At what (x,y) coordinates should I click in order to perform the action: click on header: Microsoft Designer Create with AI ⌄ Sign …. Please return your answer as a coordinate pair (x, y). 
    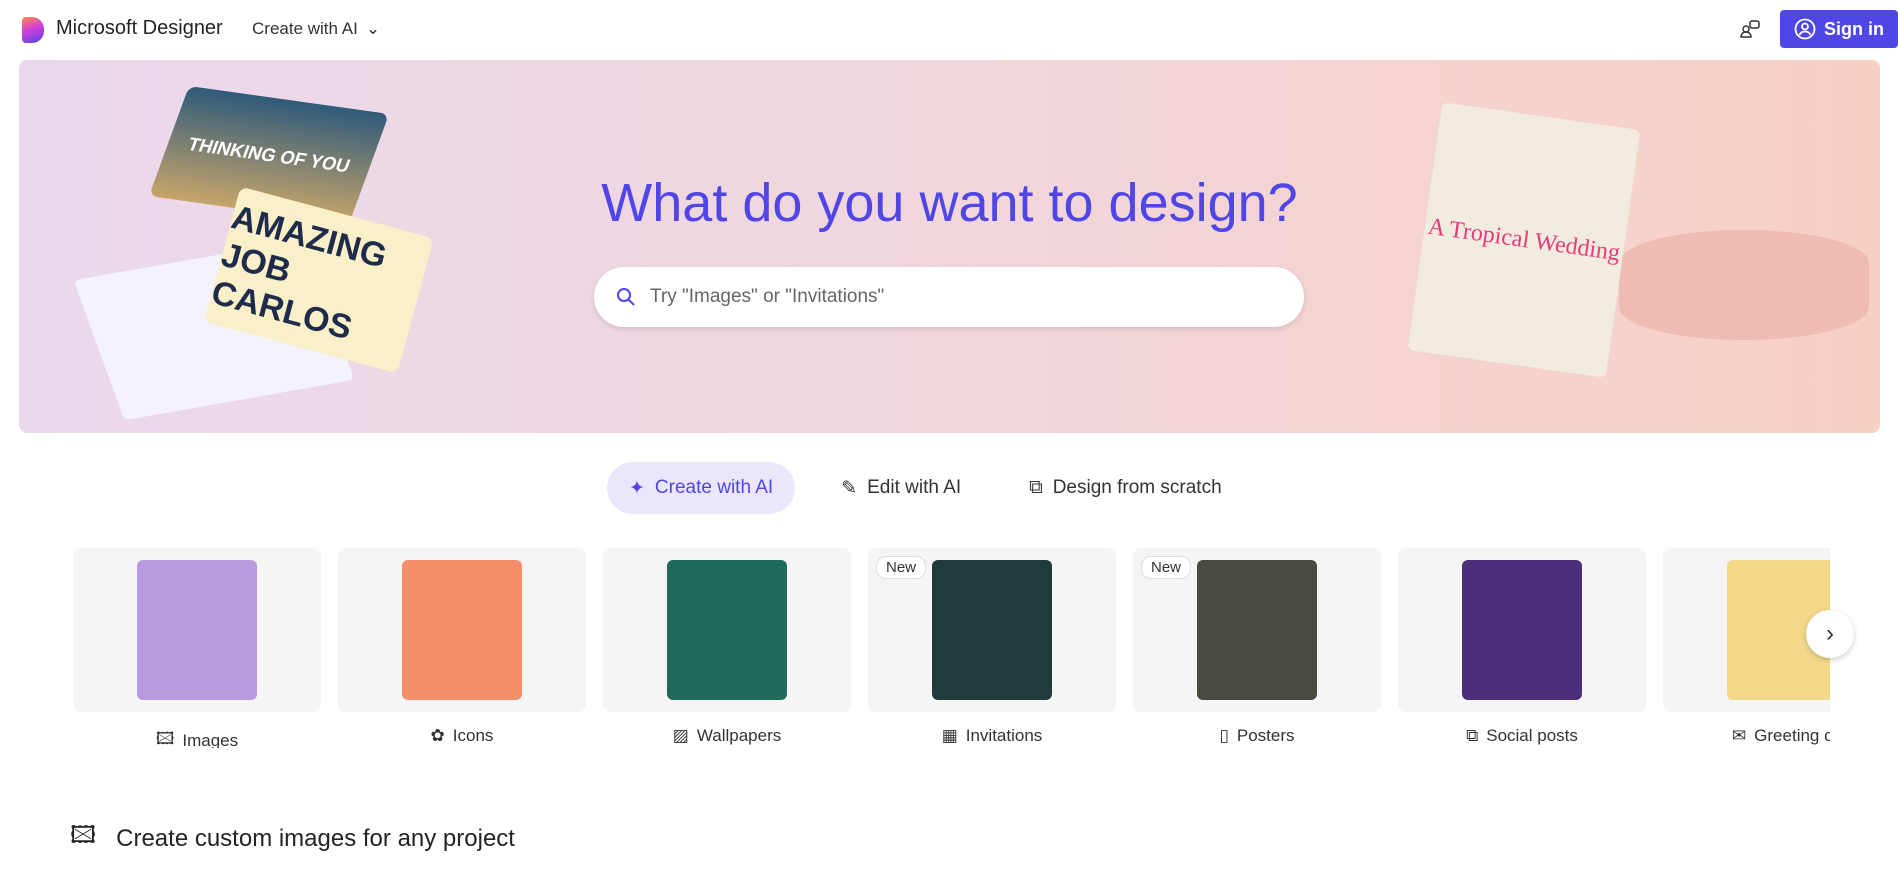
    Looking at the image, I should click on (949, 29).